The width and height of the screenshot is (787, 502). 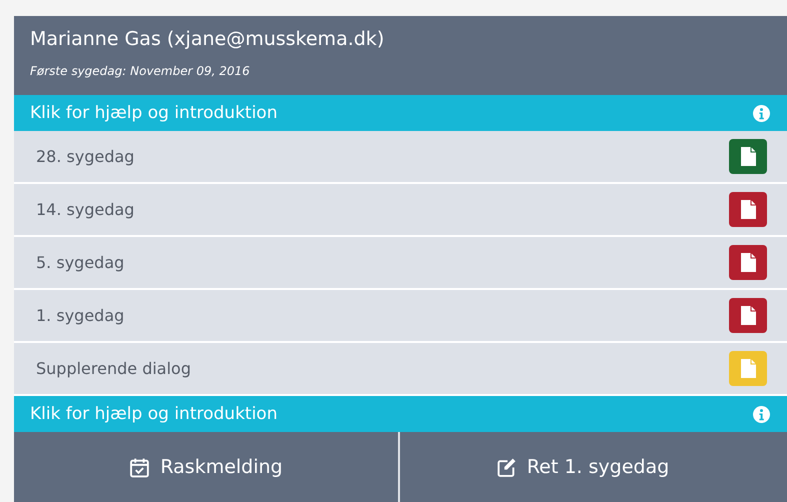 What do you see at coordinates (208, 39) in the screenshot?
I see `user-title: Marianne Gas (xjane@musskema.dk)` at bounding box center [208, 39].